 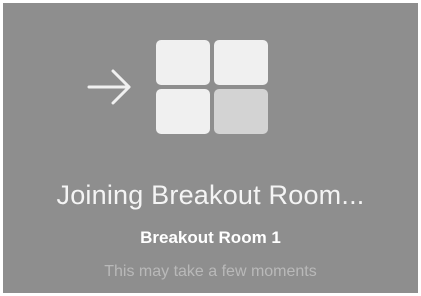 What do you see at coordinates (210, 237) in the screenshot?
I see `breakout-room-name: Breakout Room 1` at bounding box center [210, 237].